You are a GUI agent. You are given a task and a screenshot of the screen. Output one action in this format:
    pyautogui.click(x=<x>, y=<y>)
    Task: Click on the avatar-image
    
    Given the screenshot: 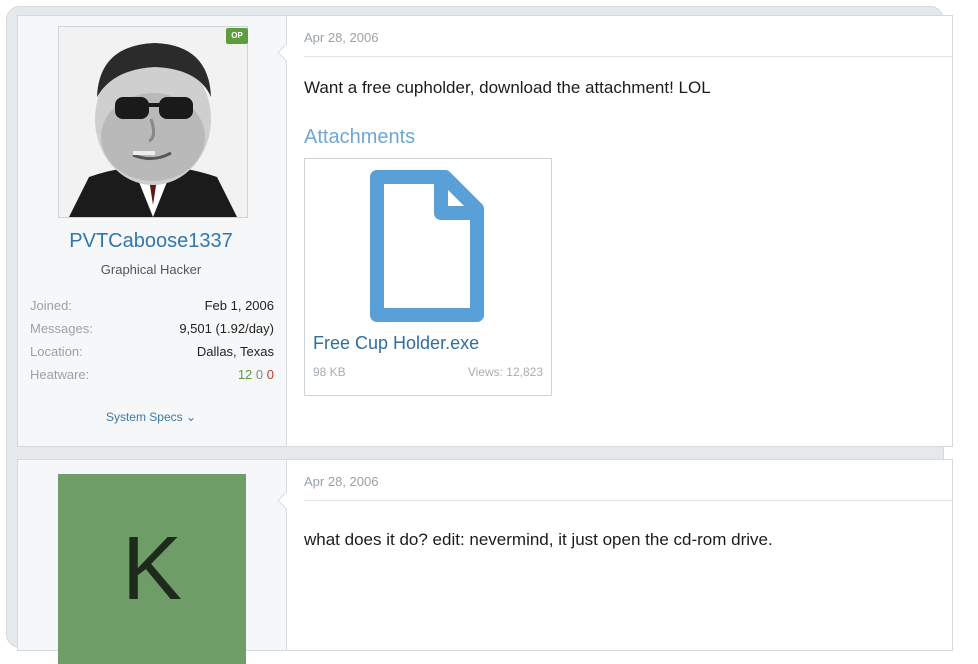 What is the action you would take?
    pyautogui.click(x=153, y=122)
    